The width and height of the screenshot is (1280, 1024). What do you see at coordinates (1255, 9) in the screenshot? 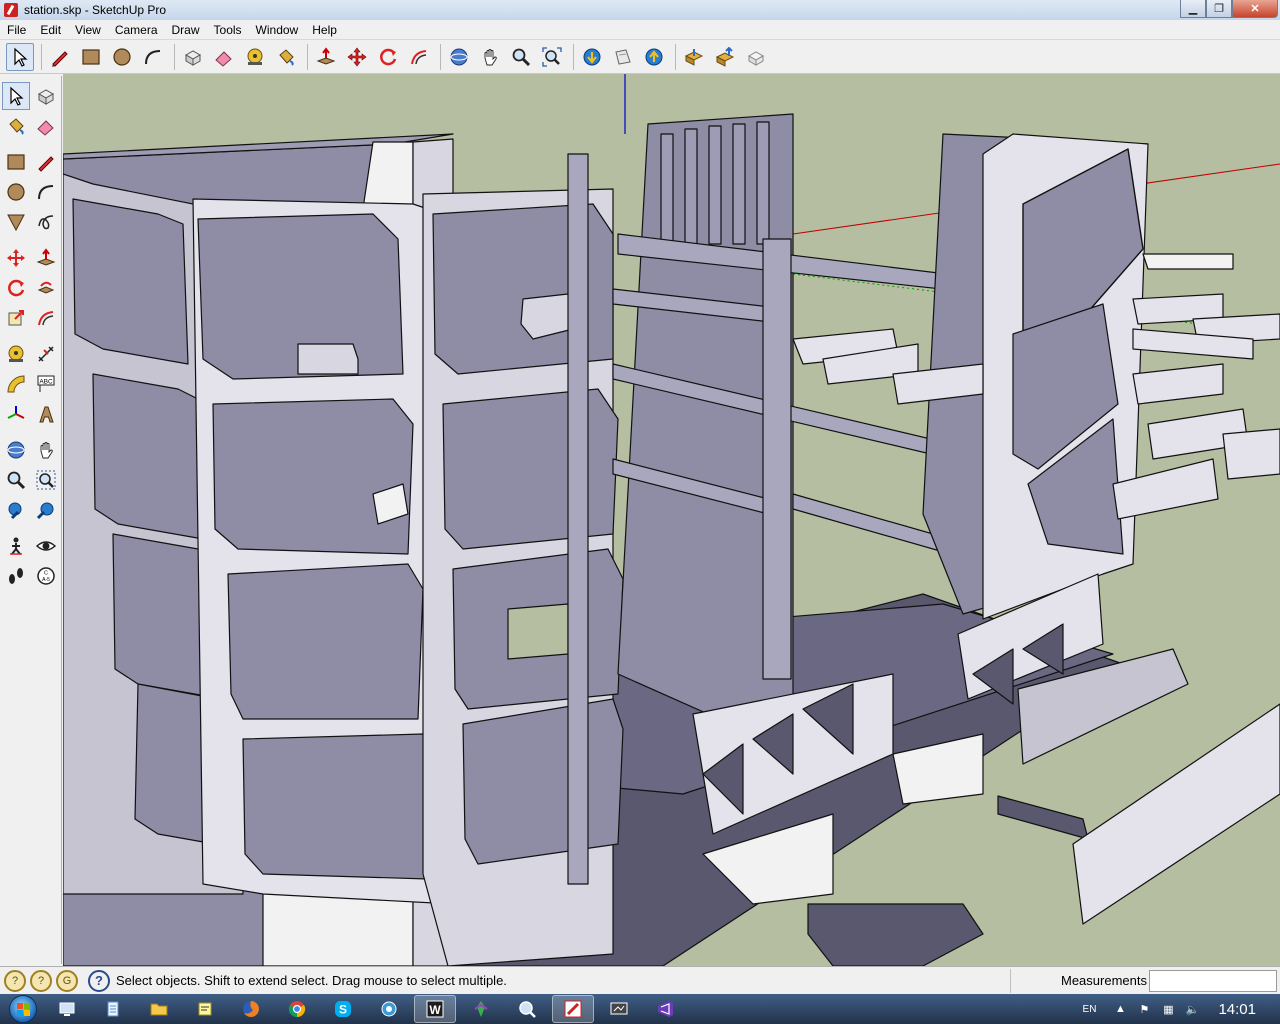
I see `close-button: ✕` at bounding box center [1255, 9].